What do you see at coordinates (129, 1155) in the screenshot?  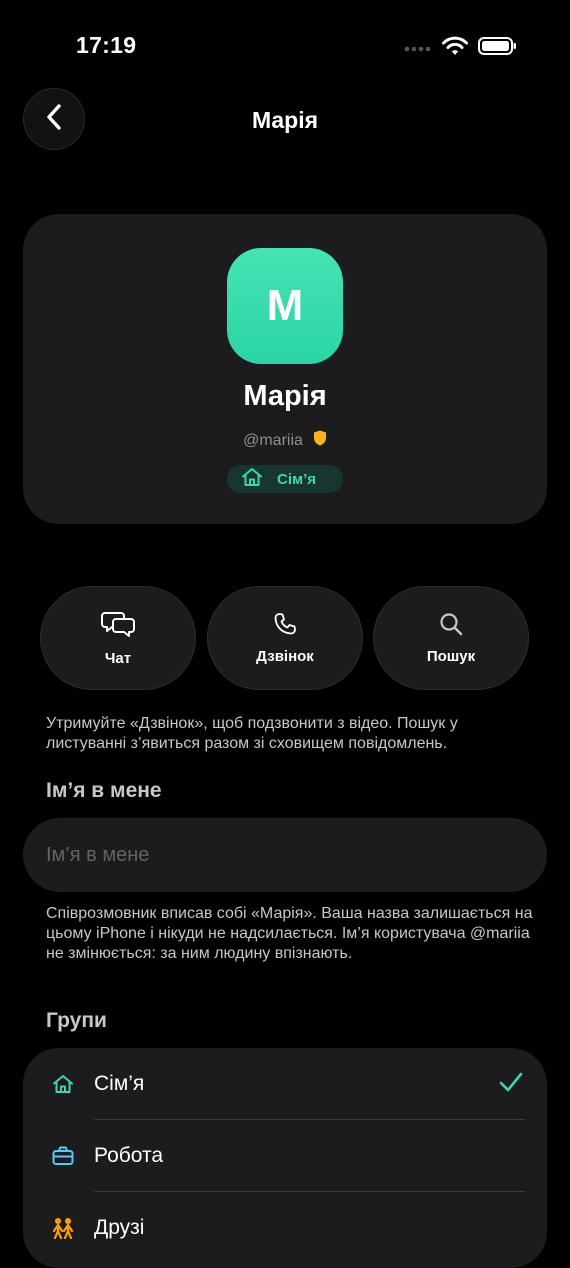 I see `group-label: Робота` at bounding box center [129, 1155].